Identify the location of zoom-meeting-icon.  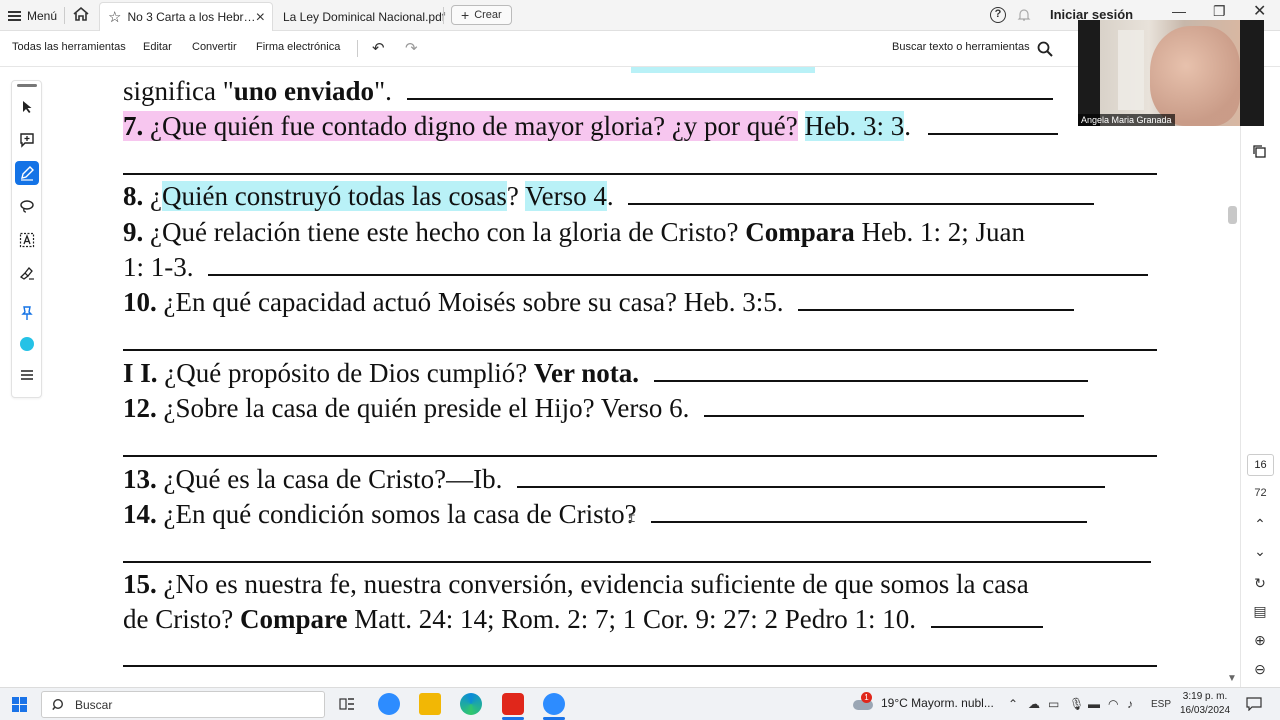
(554, 704).